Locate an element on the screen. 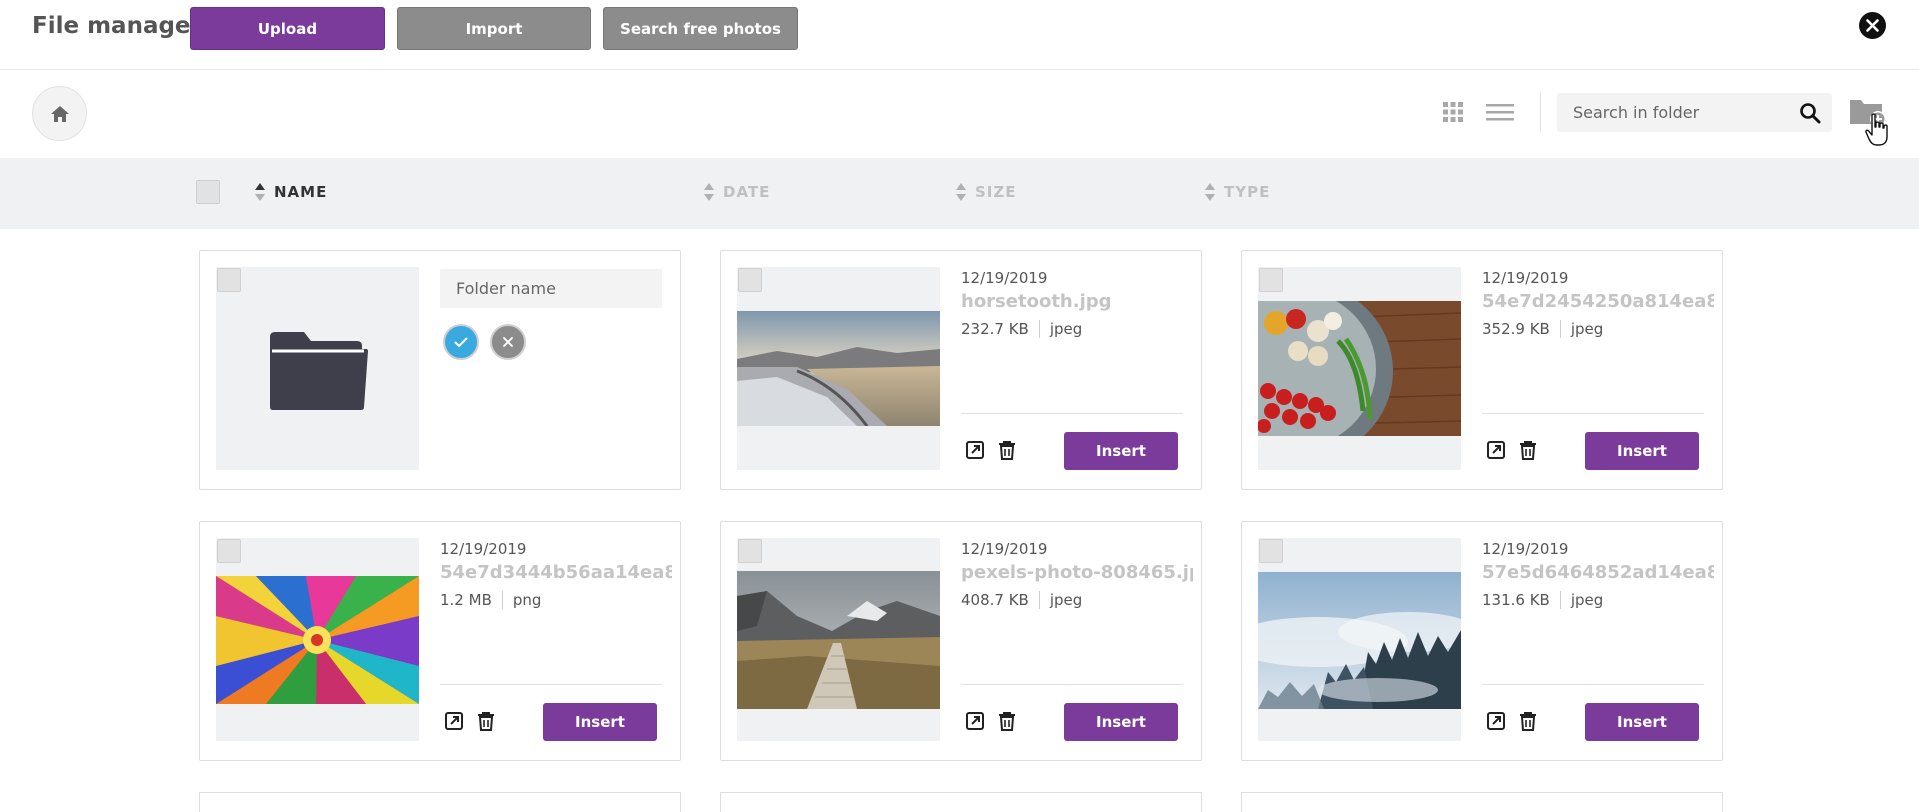 Image resolution: width=1919 pixels, height=812 pixels. app-title: File manager is located at coordinates (117, 26).